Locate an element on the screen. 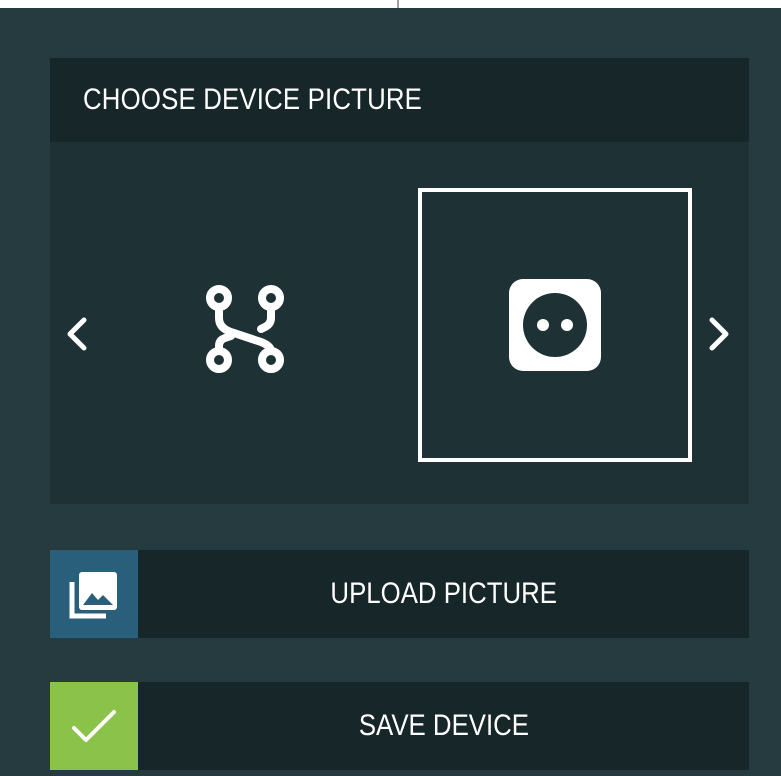 The height and width of the screenshot is (776, 781). save-device-label: SAVE DEVICE is located at coordinates (443, 725).